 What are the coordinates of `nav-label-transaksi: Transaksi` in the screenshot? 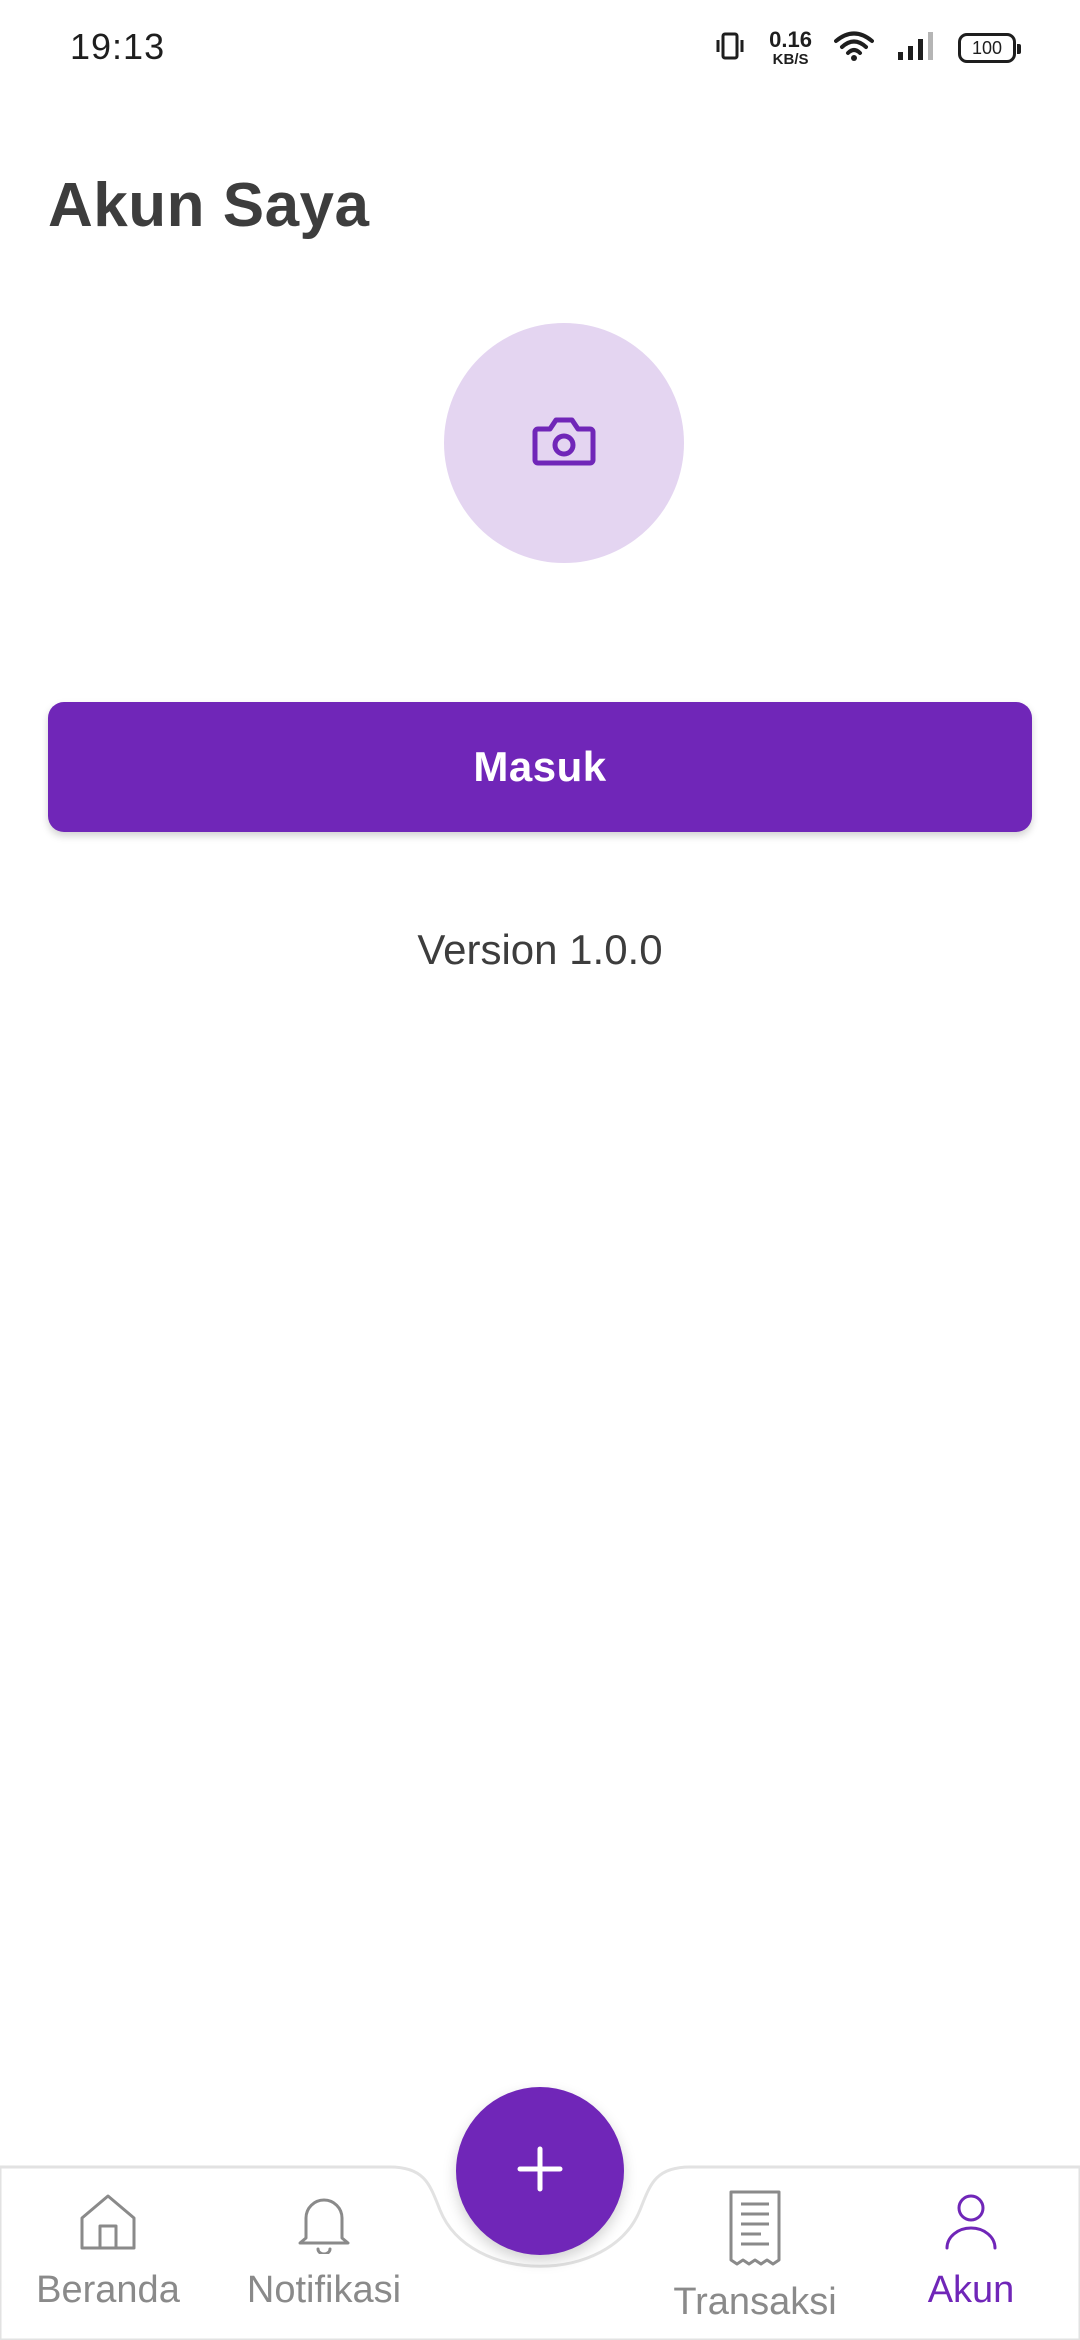 It's located at (755, 2302).